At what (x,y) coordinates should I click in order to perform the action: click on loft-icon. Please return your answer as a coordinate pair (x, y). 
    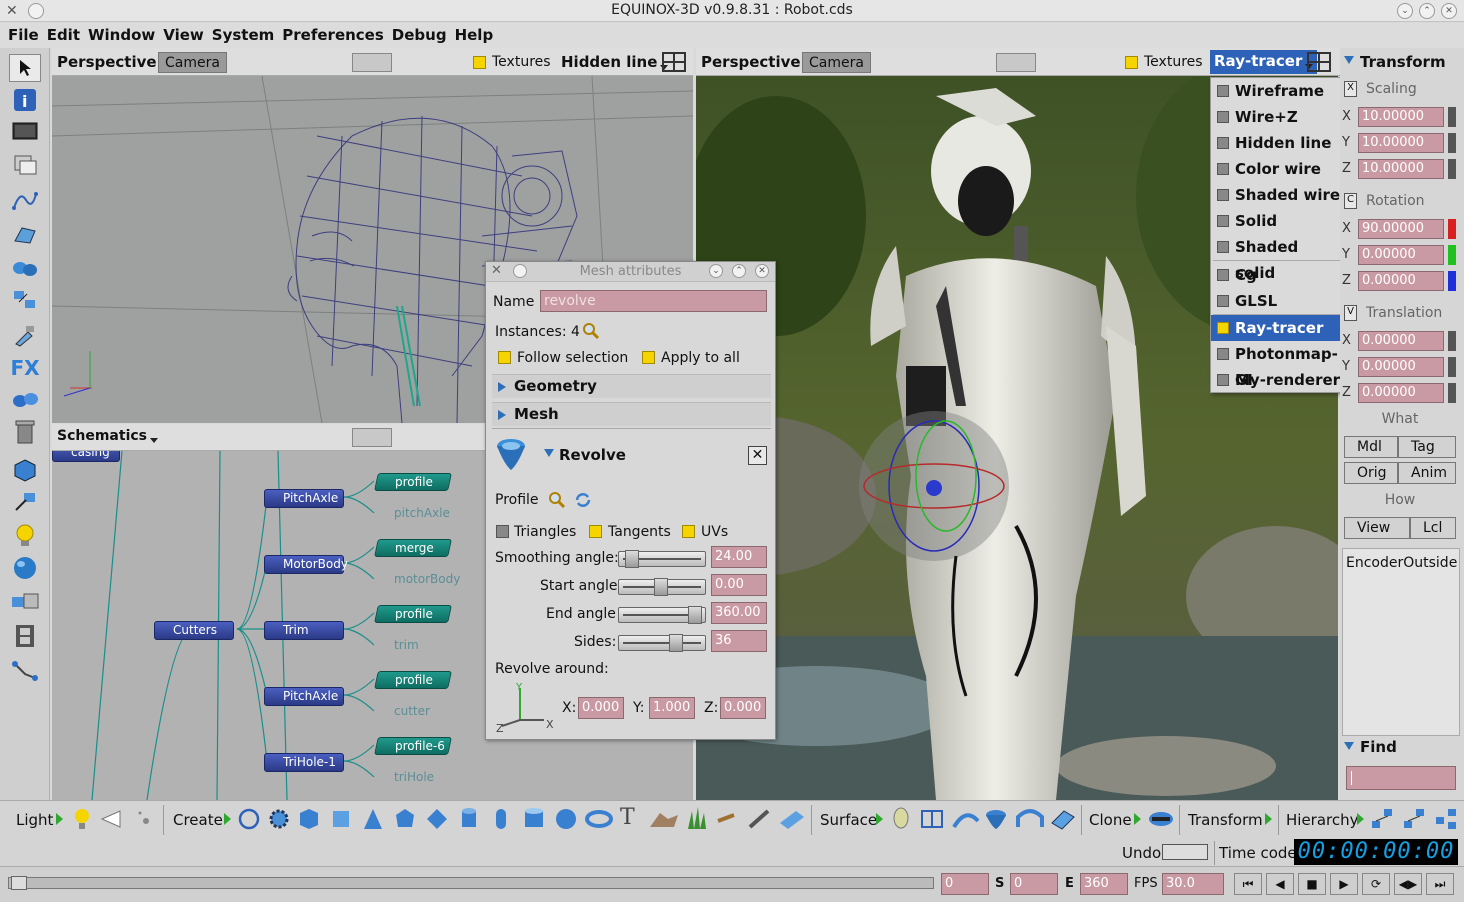
    Looking at the image, I should click on (966, 821).